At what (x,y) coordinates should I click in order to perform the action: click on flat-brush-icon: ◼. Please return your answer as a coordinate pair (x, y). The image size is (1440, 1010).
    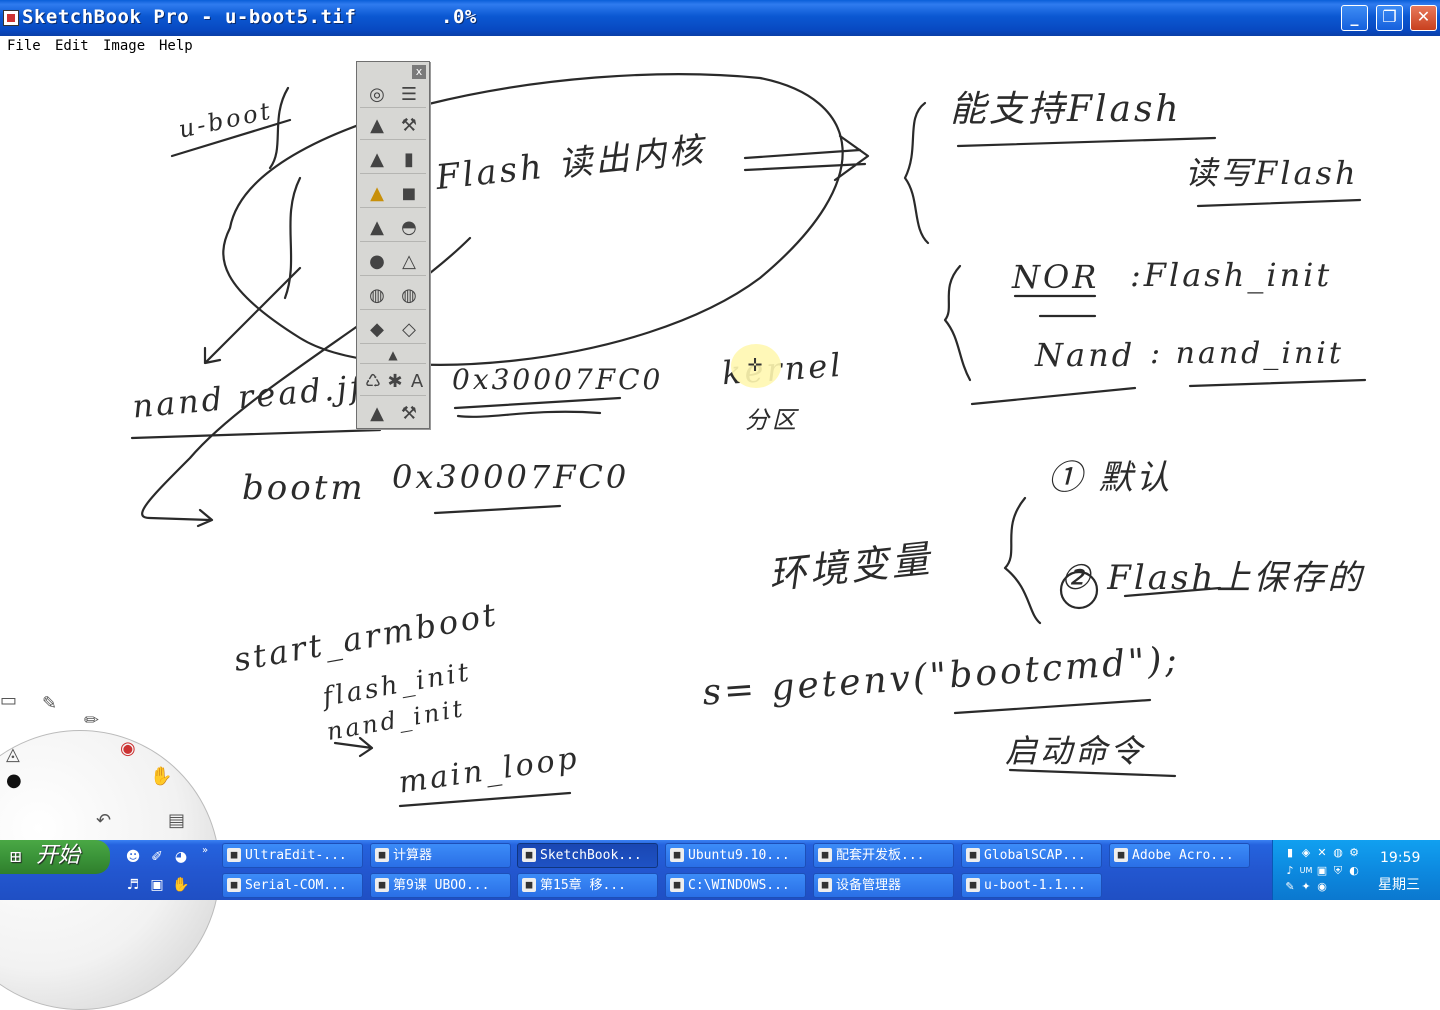
    Looking at the image, I should click on (409, 194).